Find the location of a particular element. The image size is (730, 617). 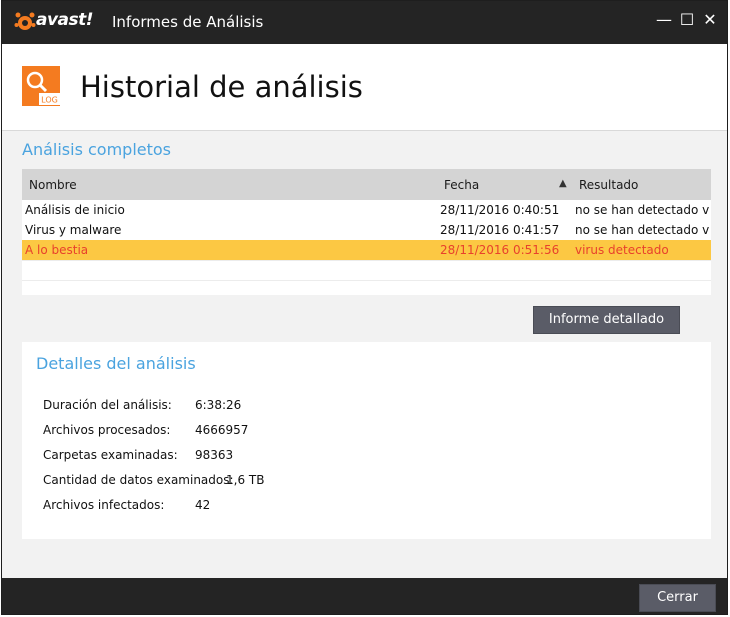

column-header-date: Fecha is located at coordinates (461, 185).